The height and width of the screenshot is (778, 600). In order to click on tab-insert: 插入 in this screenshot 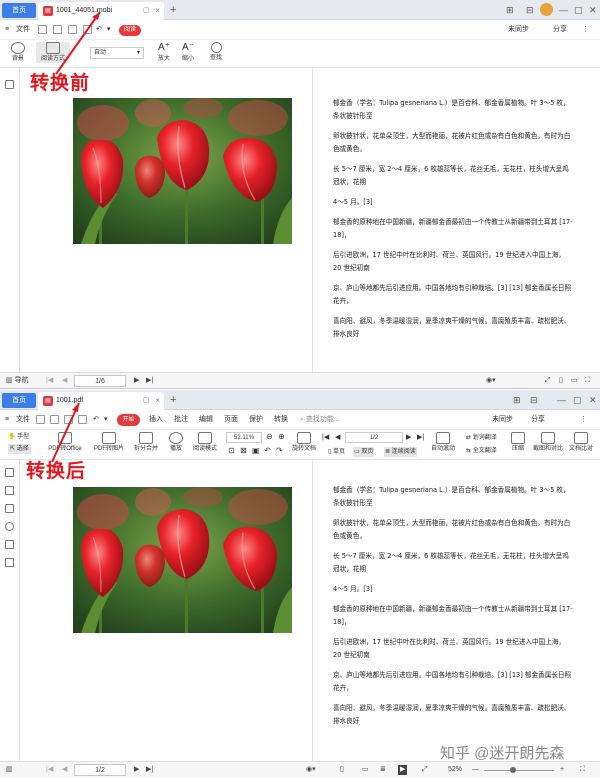, I will do `click(156, 420)`.